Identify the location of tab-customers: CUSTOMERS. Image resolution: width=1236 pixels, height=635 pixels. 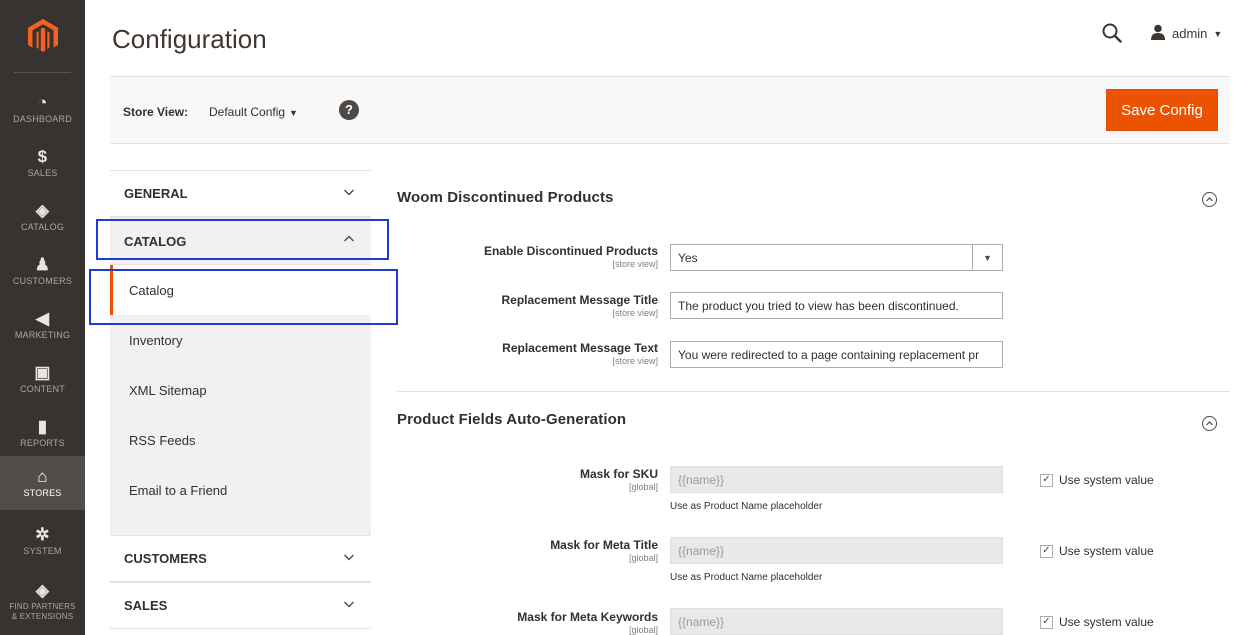
(240, 558).